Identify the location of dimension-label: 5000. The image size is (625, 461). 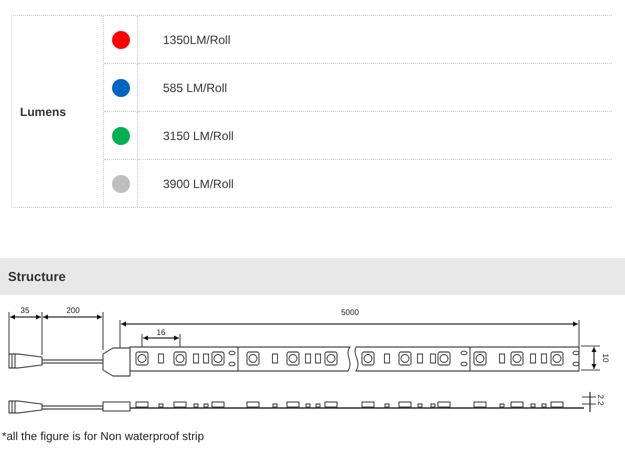
(350, 312).